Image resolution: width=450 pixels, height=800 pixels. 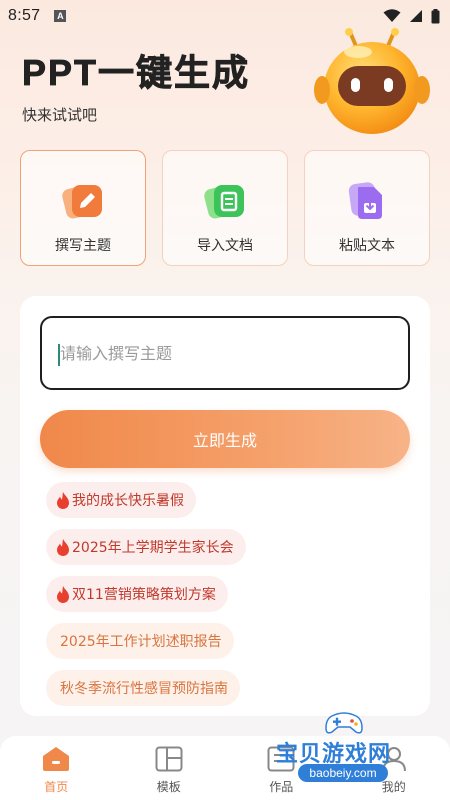 I want to click on mode-paste-text: 粘贴文本, so click(x=367, y=208).